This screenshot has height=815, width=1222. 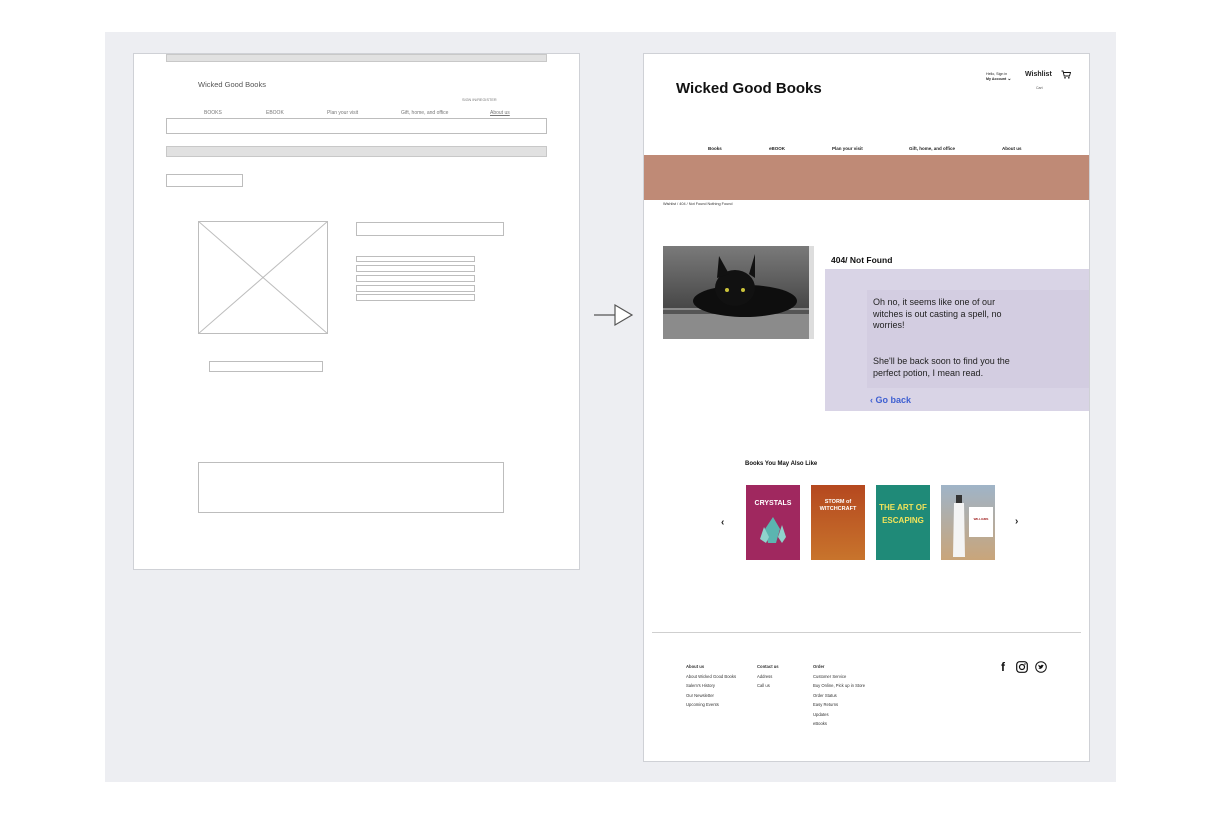 I want to click on chevron-left-icon: ‹, so click(x=871, y=400).